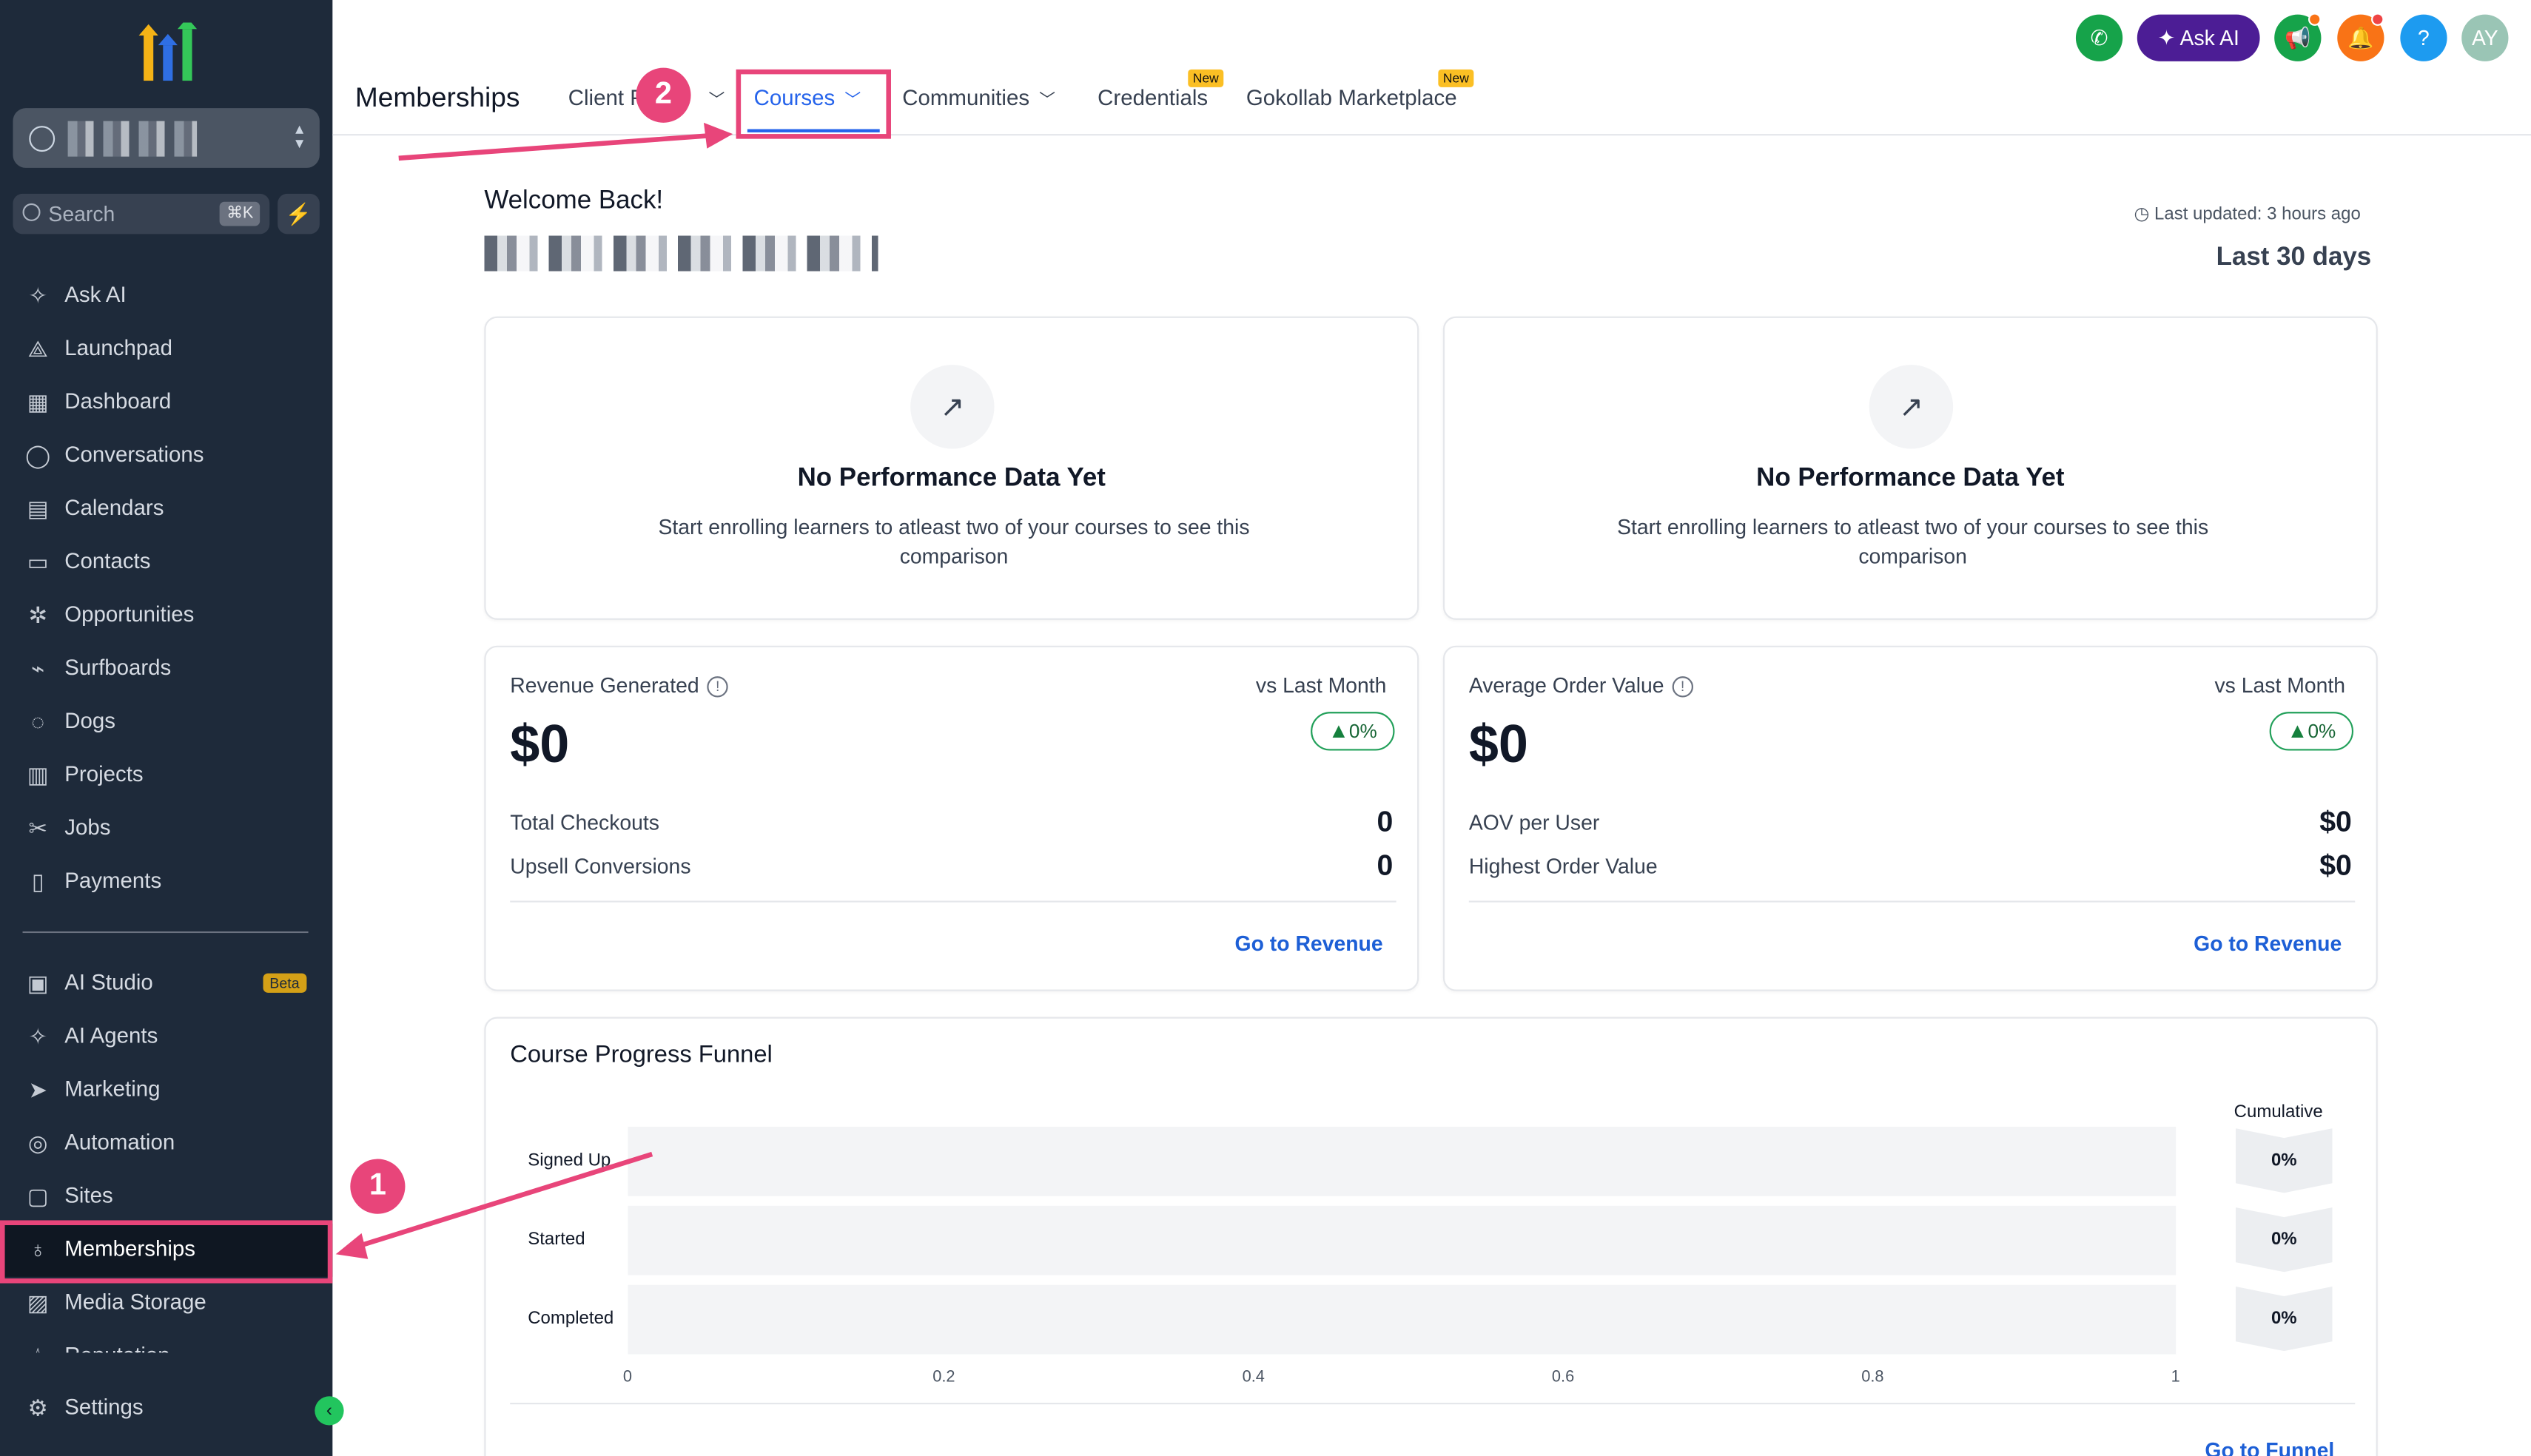  I want to click on sidebar-item-ask-ai: ✧ Ask AI, so click(166, 296).